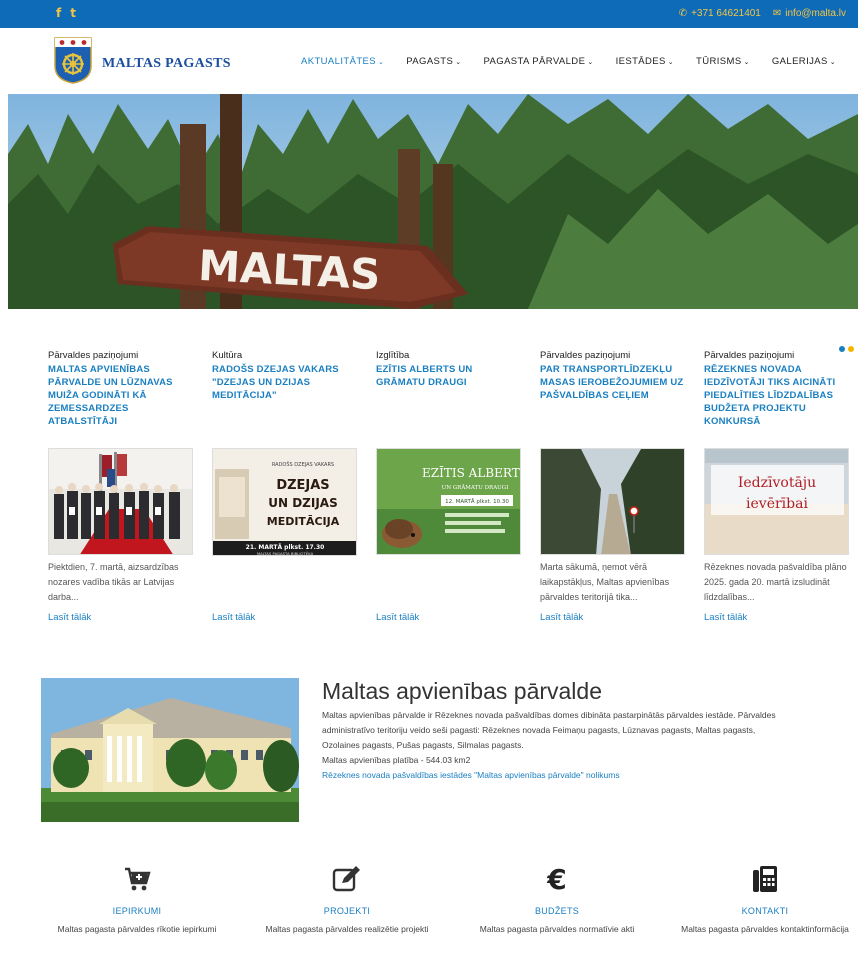  I want to click on feature-title: IEPIRKUMI, so click(137, 911).